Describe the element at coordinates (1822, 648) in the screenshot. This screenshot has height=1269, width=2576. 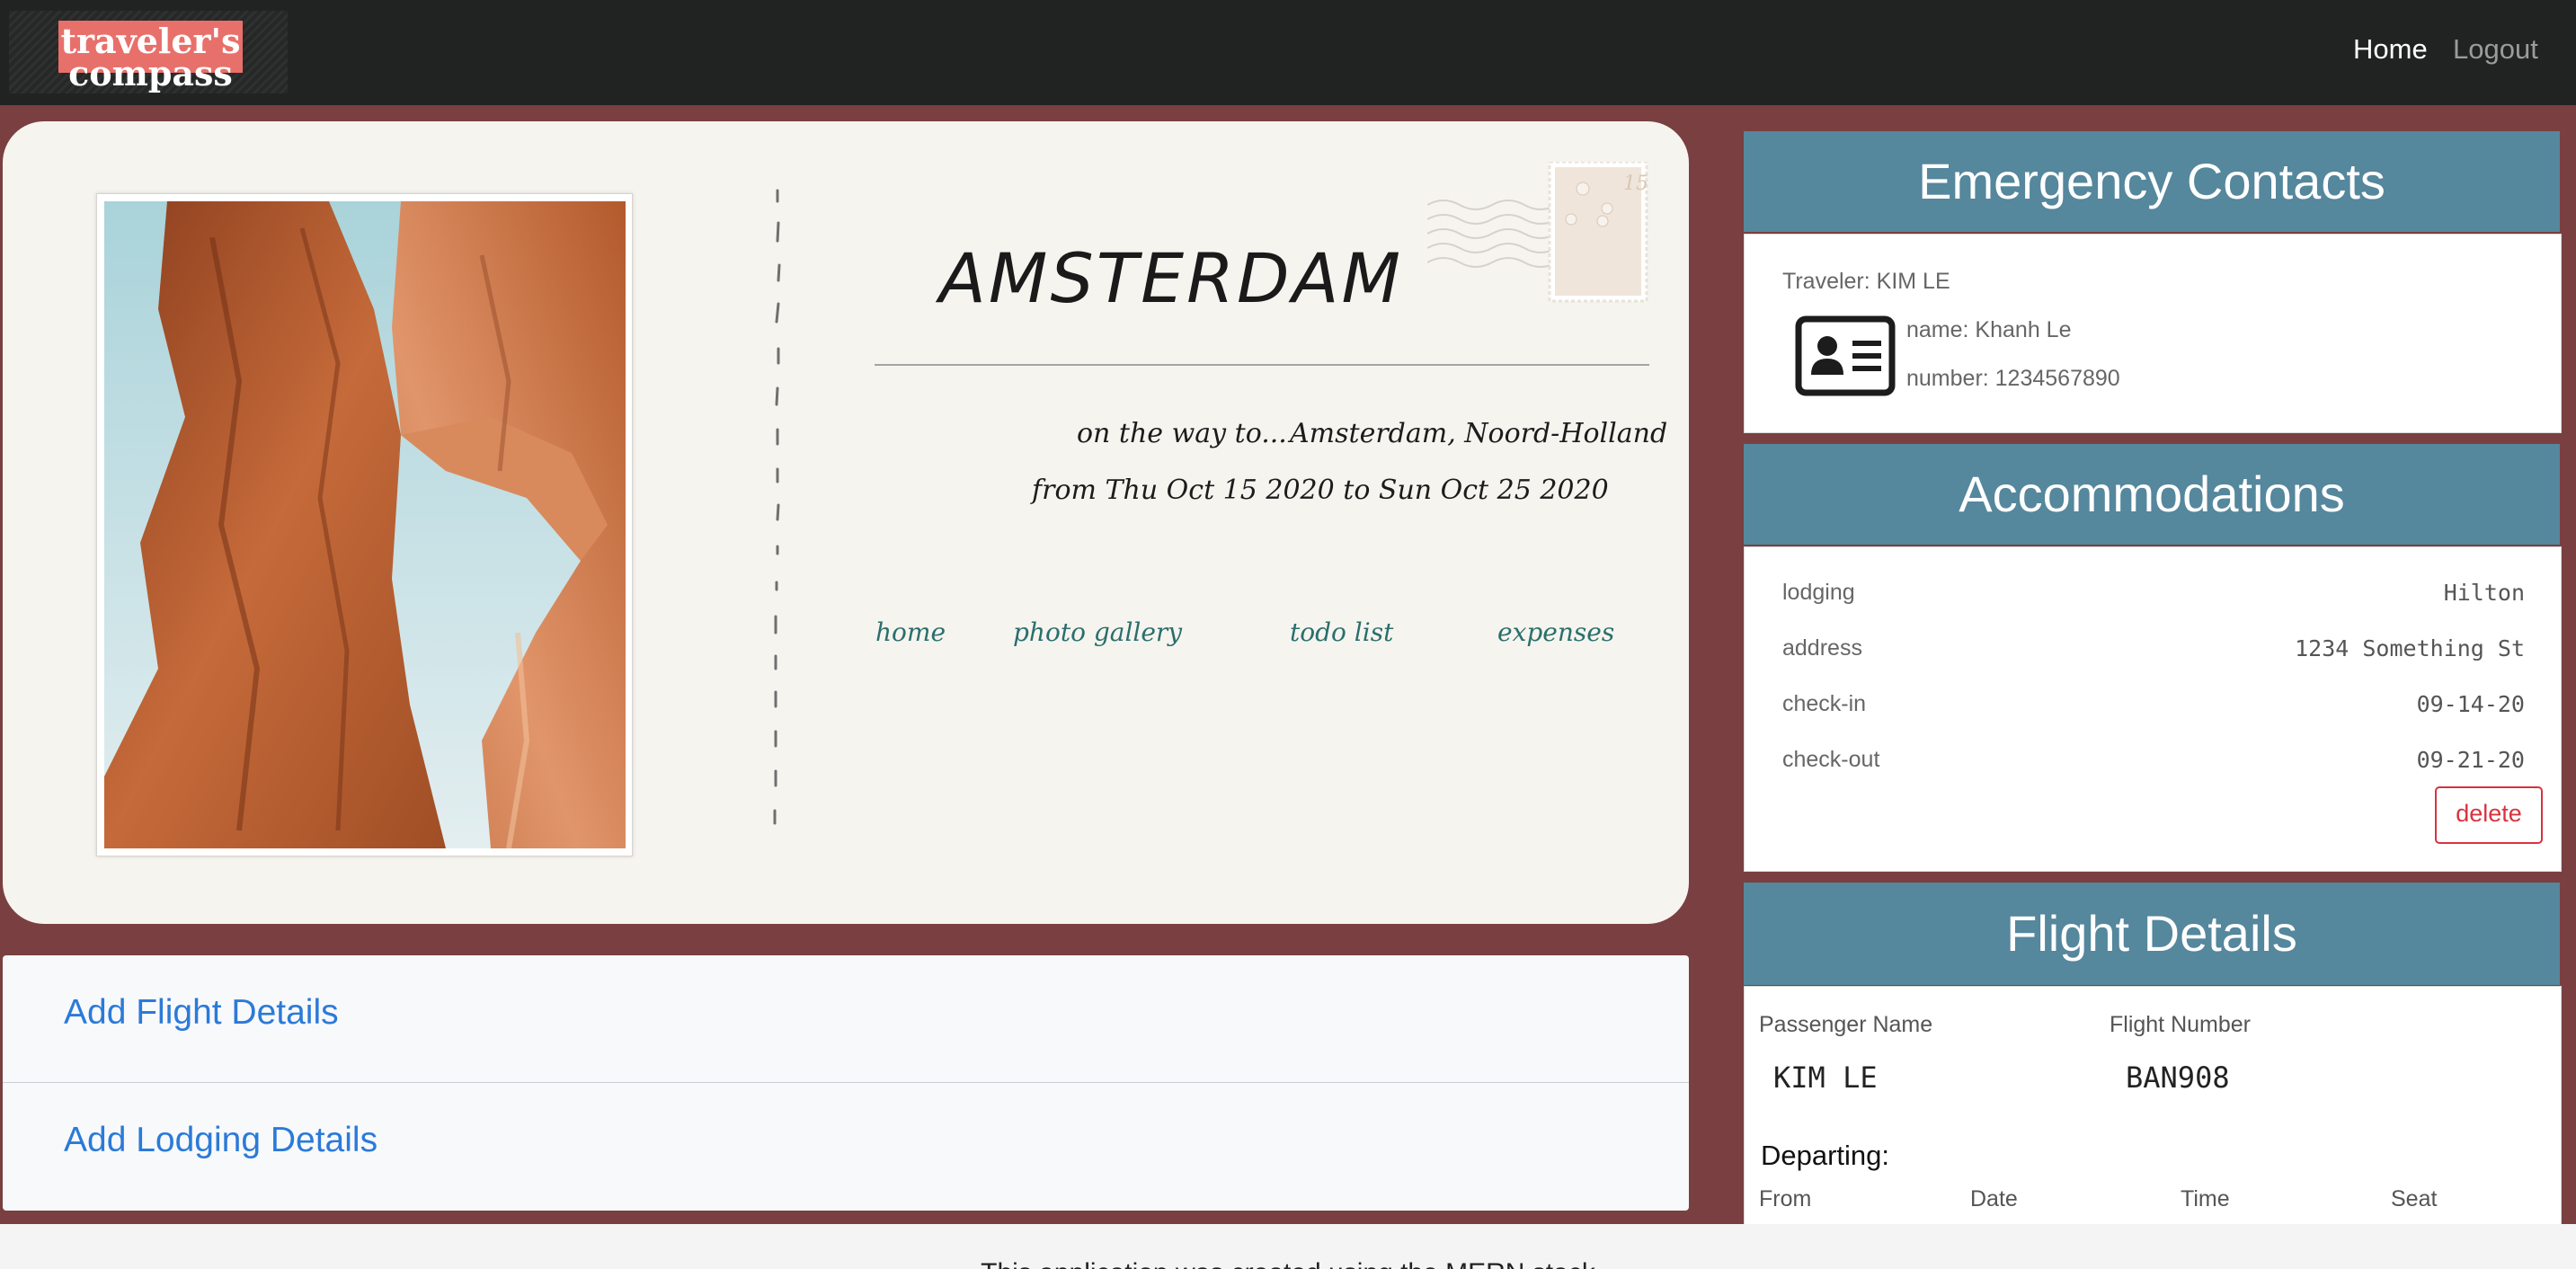
I see `address-label: address` at that location.